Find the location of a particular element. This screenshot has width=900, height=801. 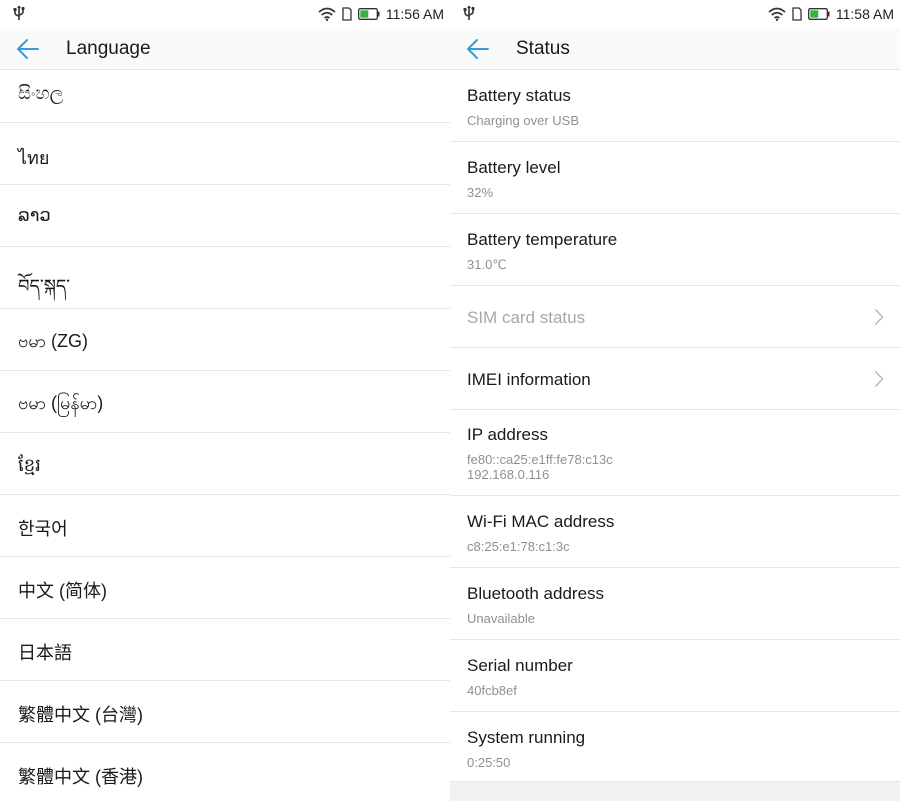

row-value: c8:25:e1:78:c1:3c is located at coordinates (518, 546).